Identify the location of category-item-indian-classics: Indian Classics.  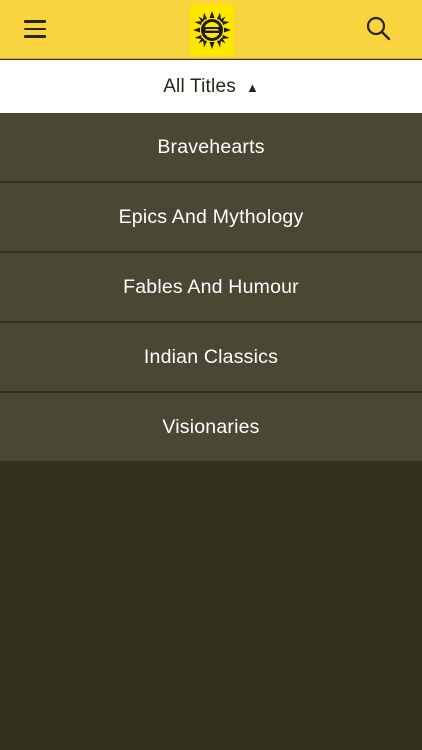
(211, 358).